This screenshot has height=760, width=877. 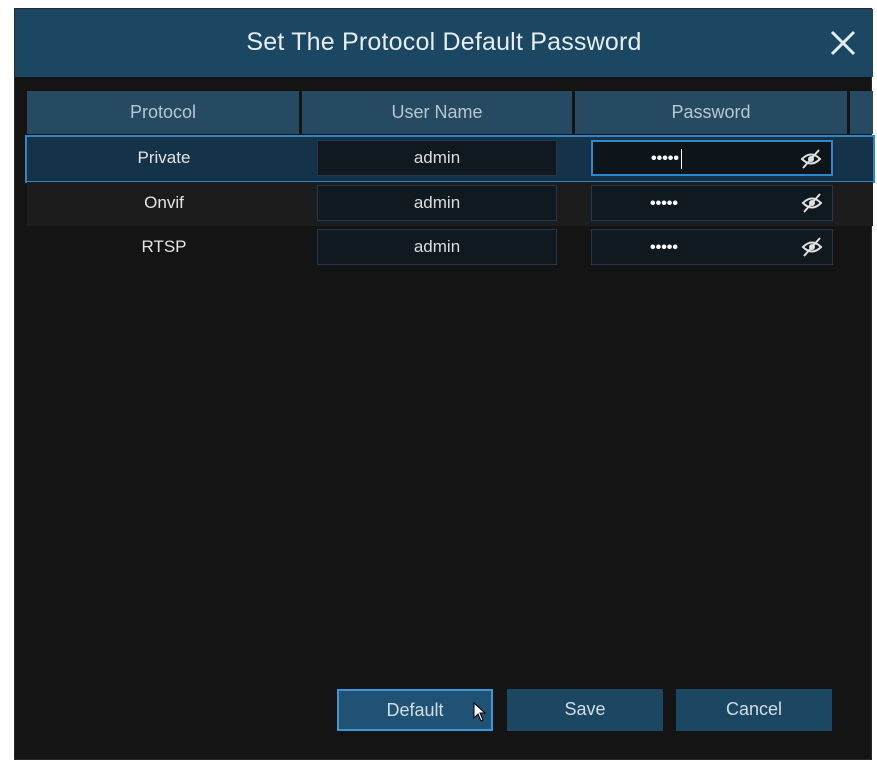 I want to click on protocol-cell: Onvif, so click(x=164, y=202).